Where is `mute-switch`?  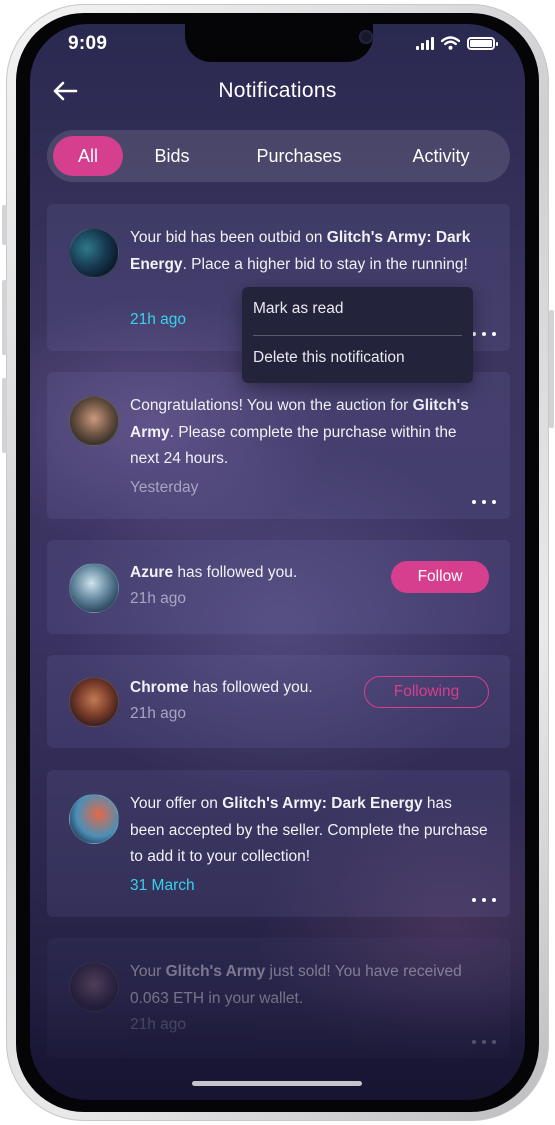 mute-switch is located at coordinates (4, 225).